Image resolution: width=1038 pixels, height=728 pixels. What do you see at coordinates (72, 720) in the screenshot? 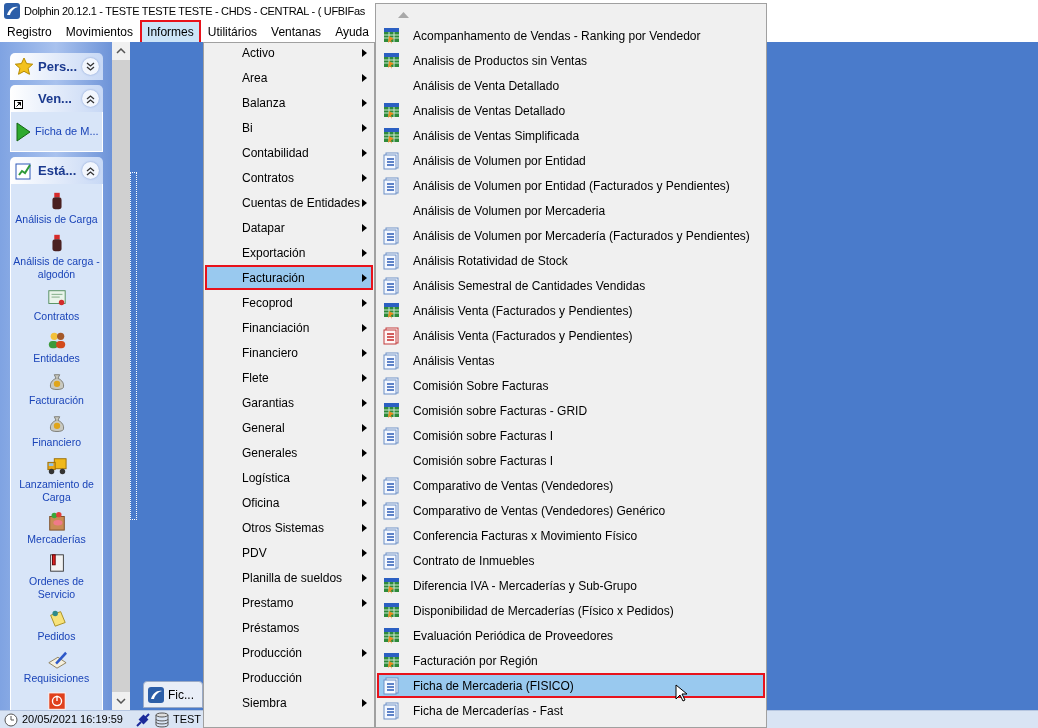
I see `status-datetime: 20/05/2021 16:19:59` at bounding box center [72, 720].